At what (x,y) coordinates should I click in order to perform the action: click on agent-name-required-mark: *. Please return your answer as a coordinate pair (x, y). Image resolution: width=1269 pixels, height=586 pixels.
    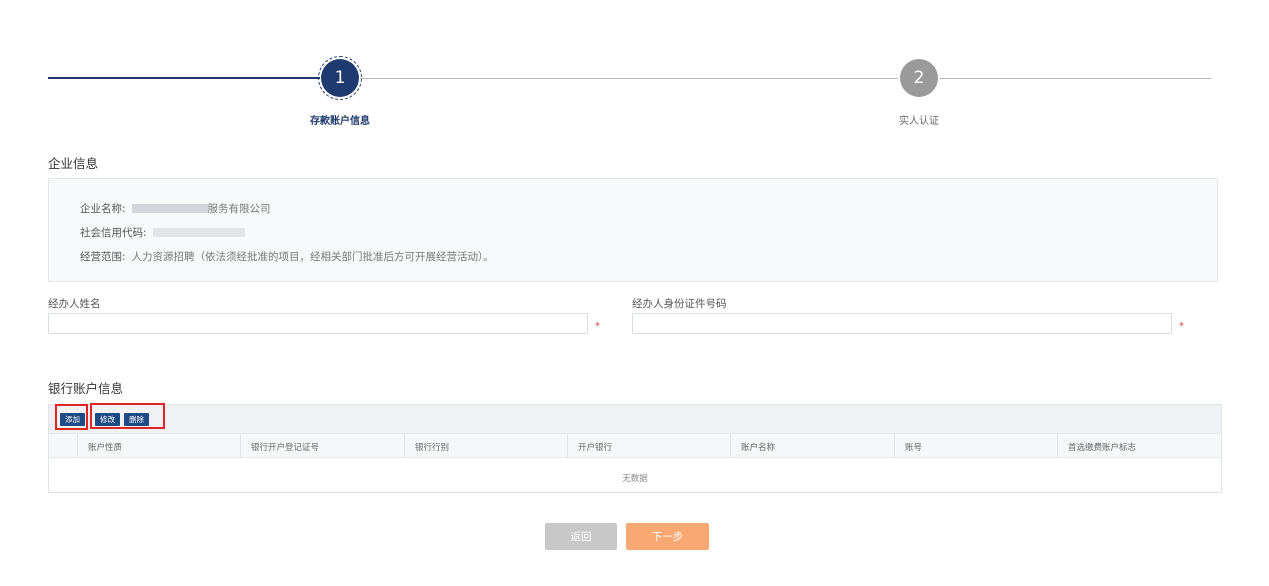
    Looking at the image, I should click on (597, 326).